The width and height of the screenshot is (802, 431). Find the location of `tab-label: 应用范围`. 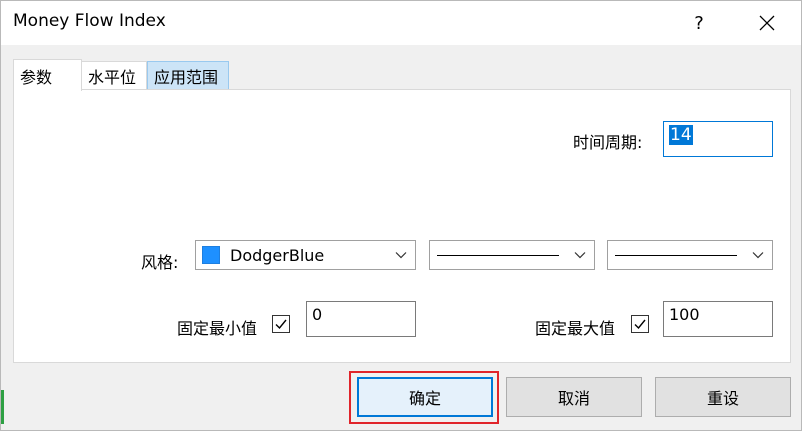

tab-label: 应用范围 is located at coordinates (186, 77).